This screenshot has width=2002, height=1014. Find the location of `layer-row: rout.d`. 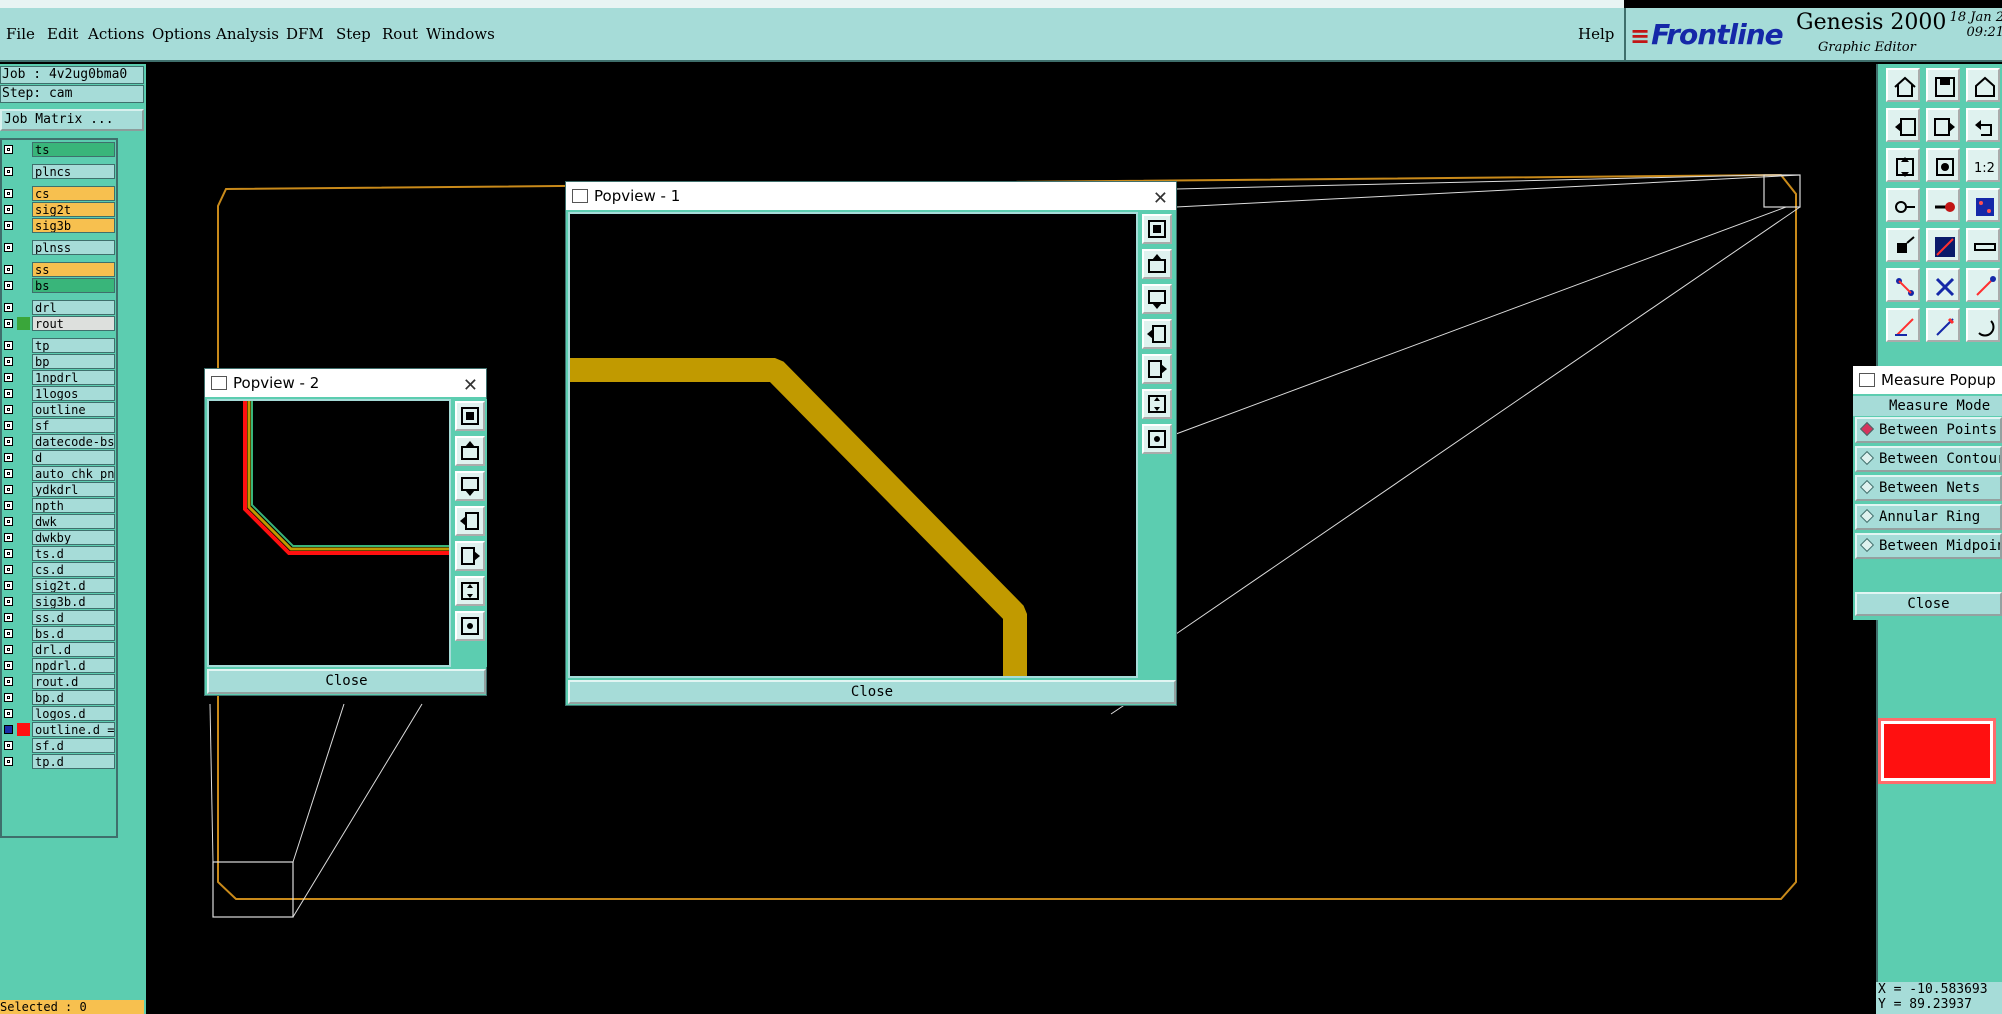

layer-row: rout.d is located at coordinates (60, 681).